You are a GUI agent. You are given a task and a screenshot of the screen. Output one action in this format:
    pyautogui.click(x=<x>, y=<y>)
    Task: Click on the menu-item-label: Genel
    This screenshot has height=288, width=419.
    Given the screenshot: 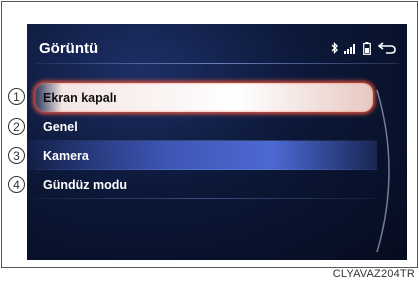 What is the action you would take?
    pyautogui.click(x=60, y=126)
    